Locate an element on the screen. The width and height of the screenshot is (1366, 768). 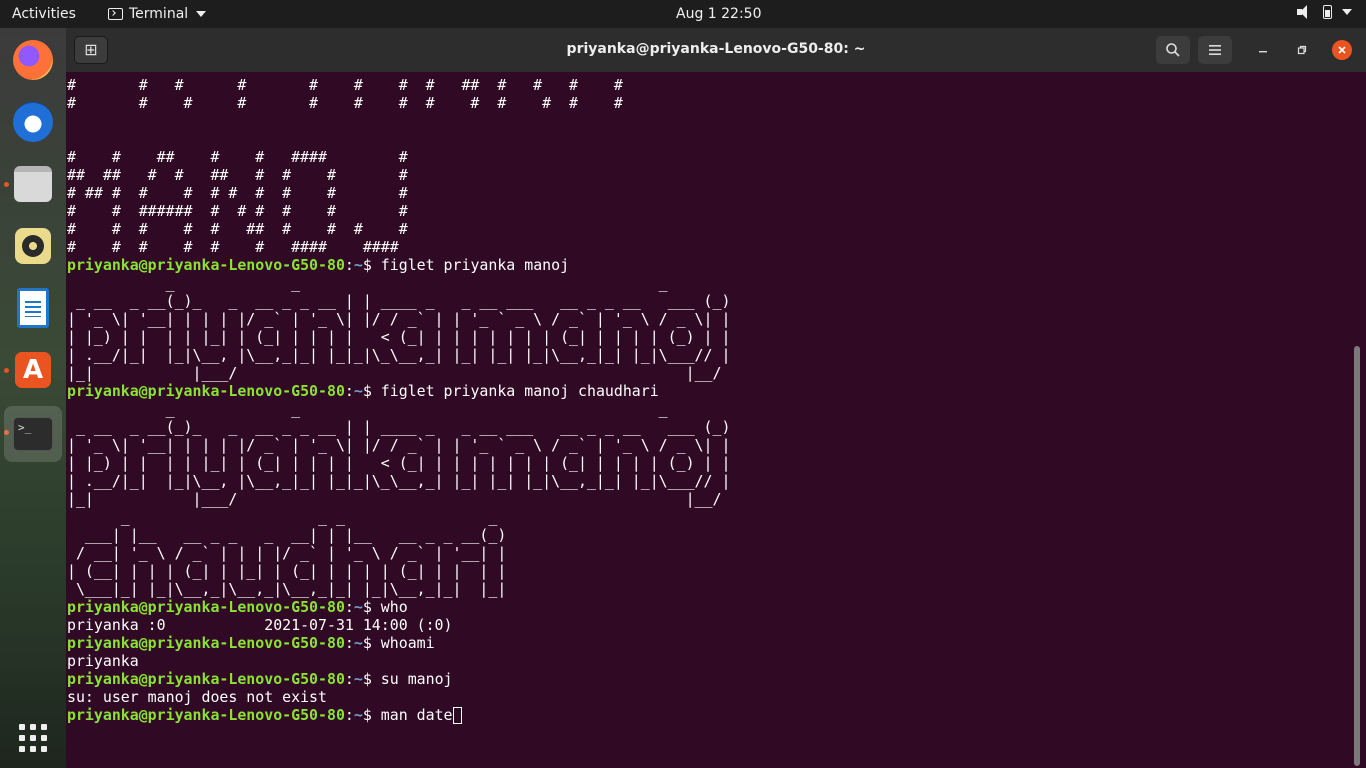
app-menu-label: Terminal is located at coordinates (159, 14).